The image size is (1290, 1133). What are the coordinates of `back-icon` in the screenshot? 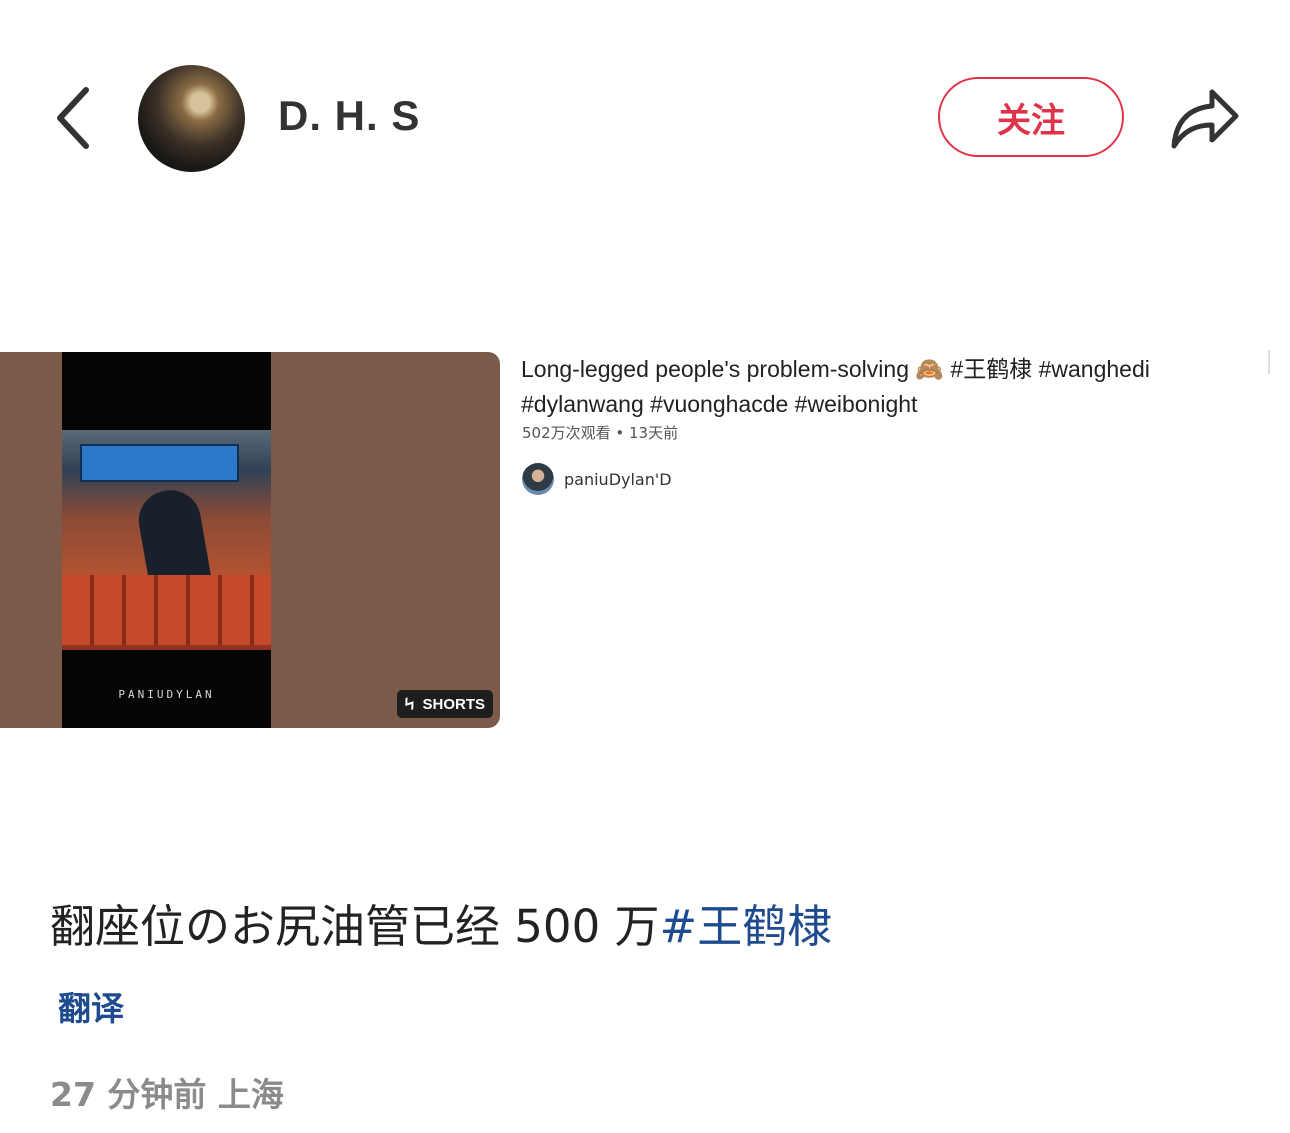 It's located at (76, 118).